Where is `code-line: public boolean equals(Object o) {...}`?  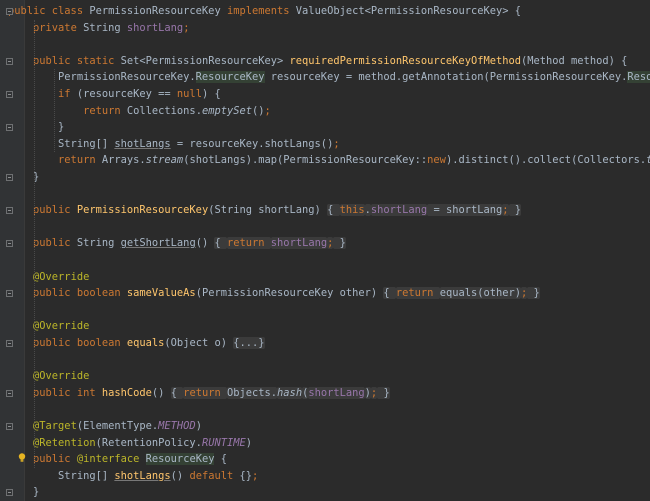 code-line: public boolean equals(Object o) {...} is located at coordinates (136, 343).